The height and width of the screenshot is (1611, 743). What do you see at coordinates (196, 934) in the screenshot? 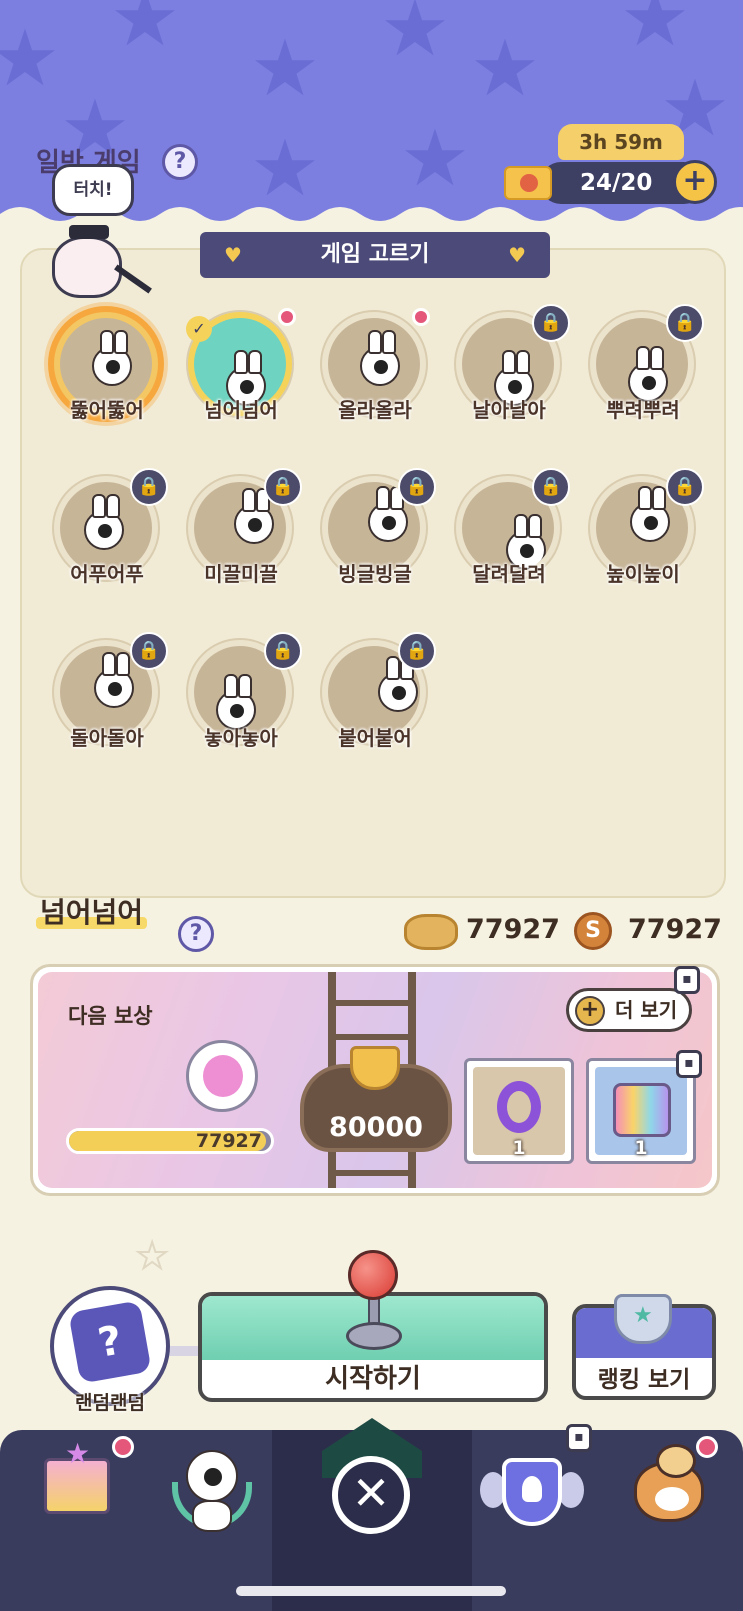
I see `game-help-icon: ?` at bounding box center [196, 934].